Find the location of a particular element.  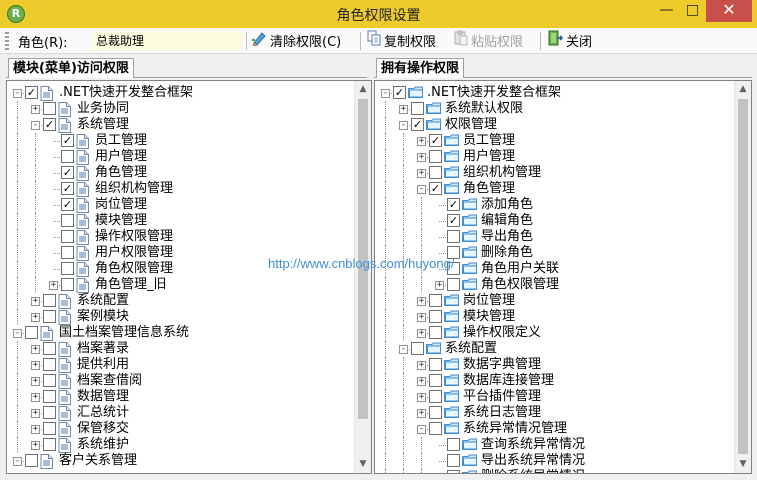

tab-operation-permissions: 拥有操作权限 is located at coordinates (420, 68).